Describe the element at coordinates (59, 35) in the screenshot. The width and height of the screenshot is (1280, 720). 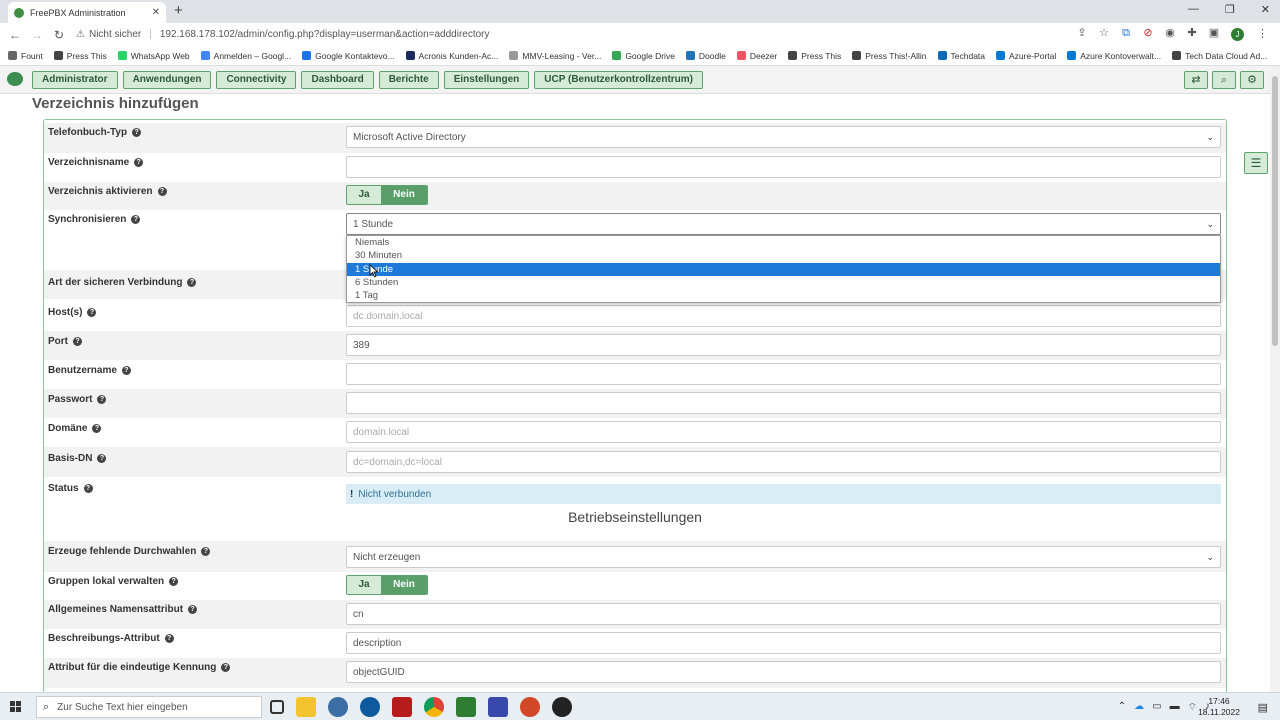
I see `reload-icon: ↻` at that location.